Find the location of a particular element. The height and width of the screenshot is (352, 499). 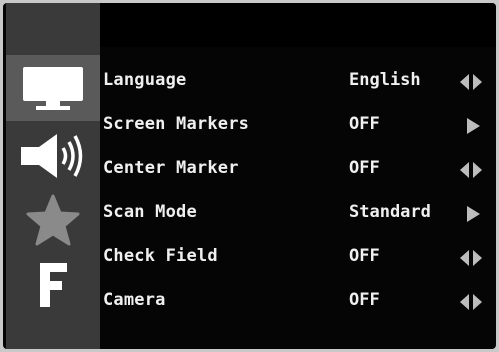

menu-row-label: Language is located at coordinates (145, 80).